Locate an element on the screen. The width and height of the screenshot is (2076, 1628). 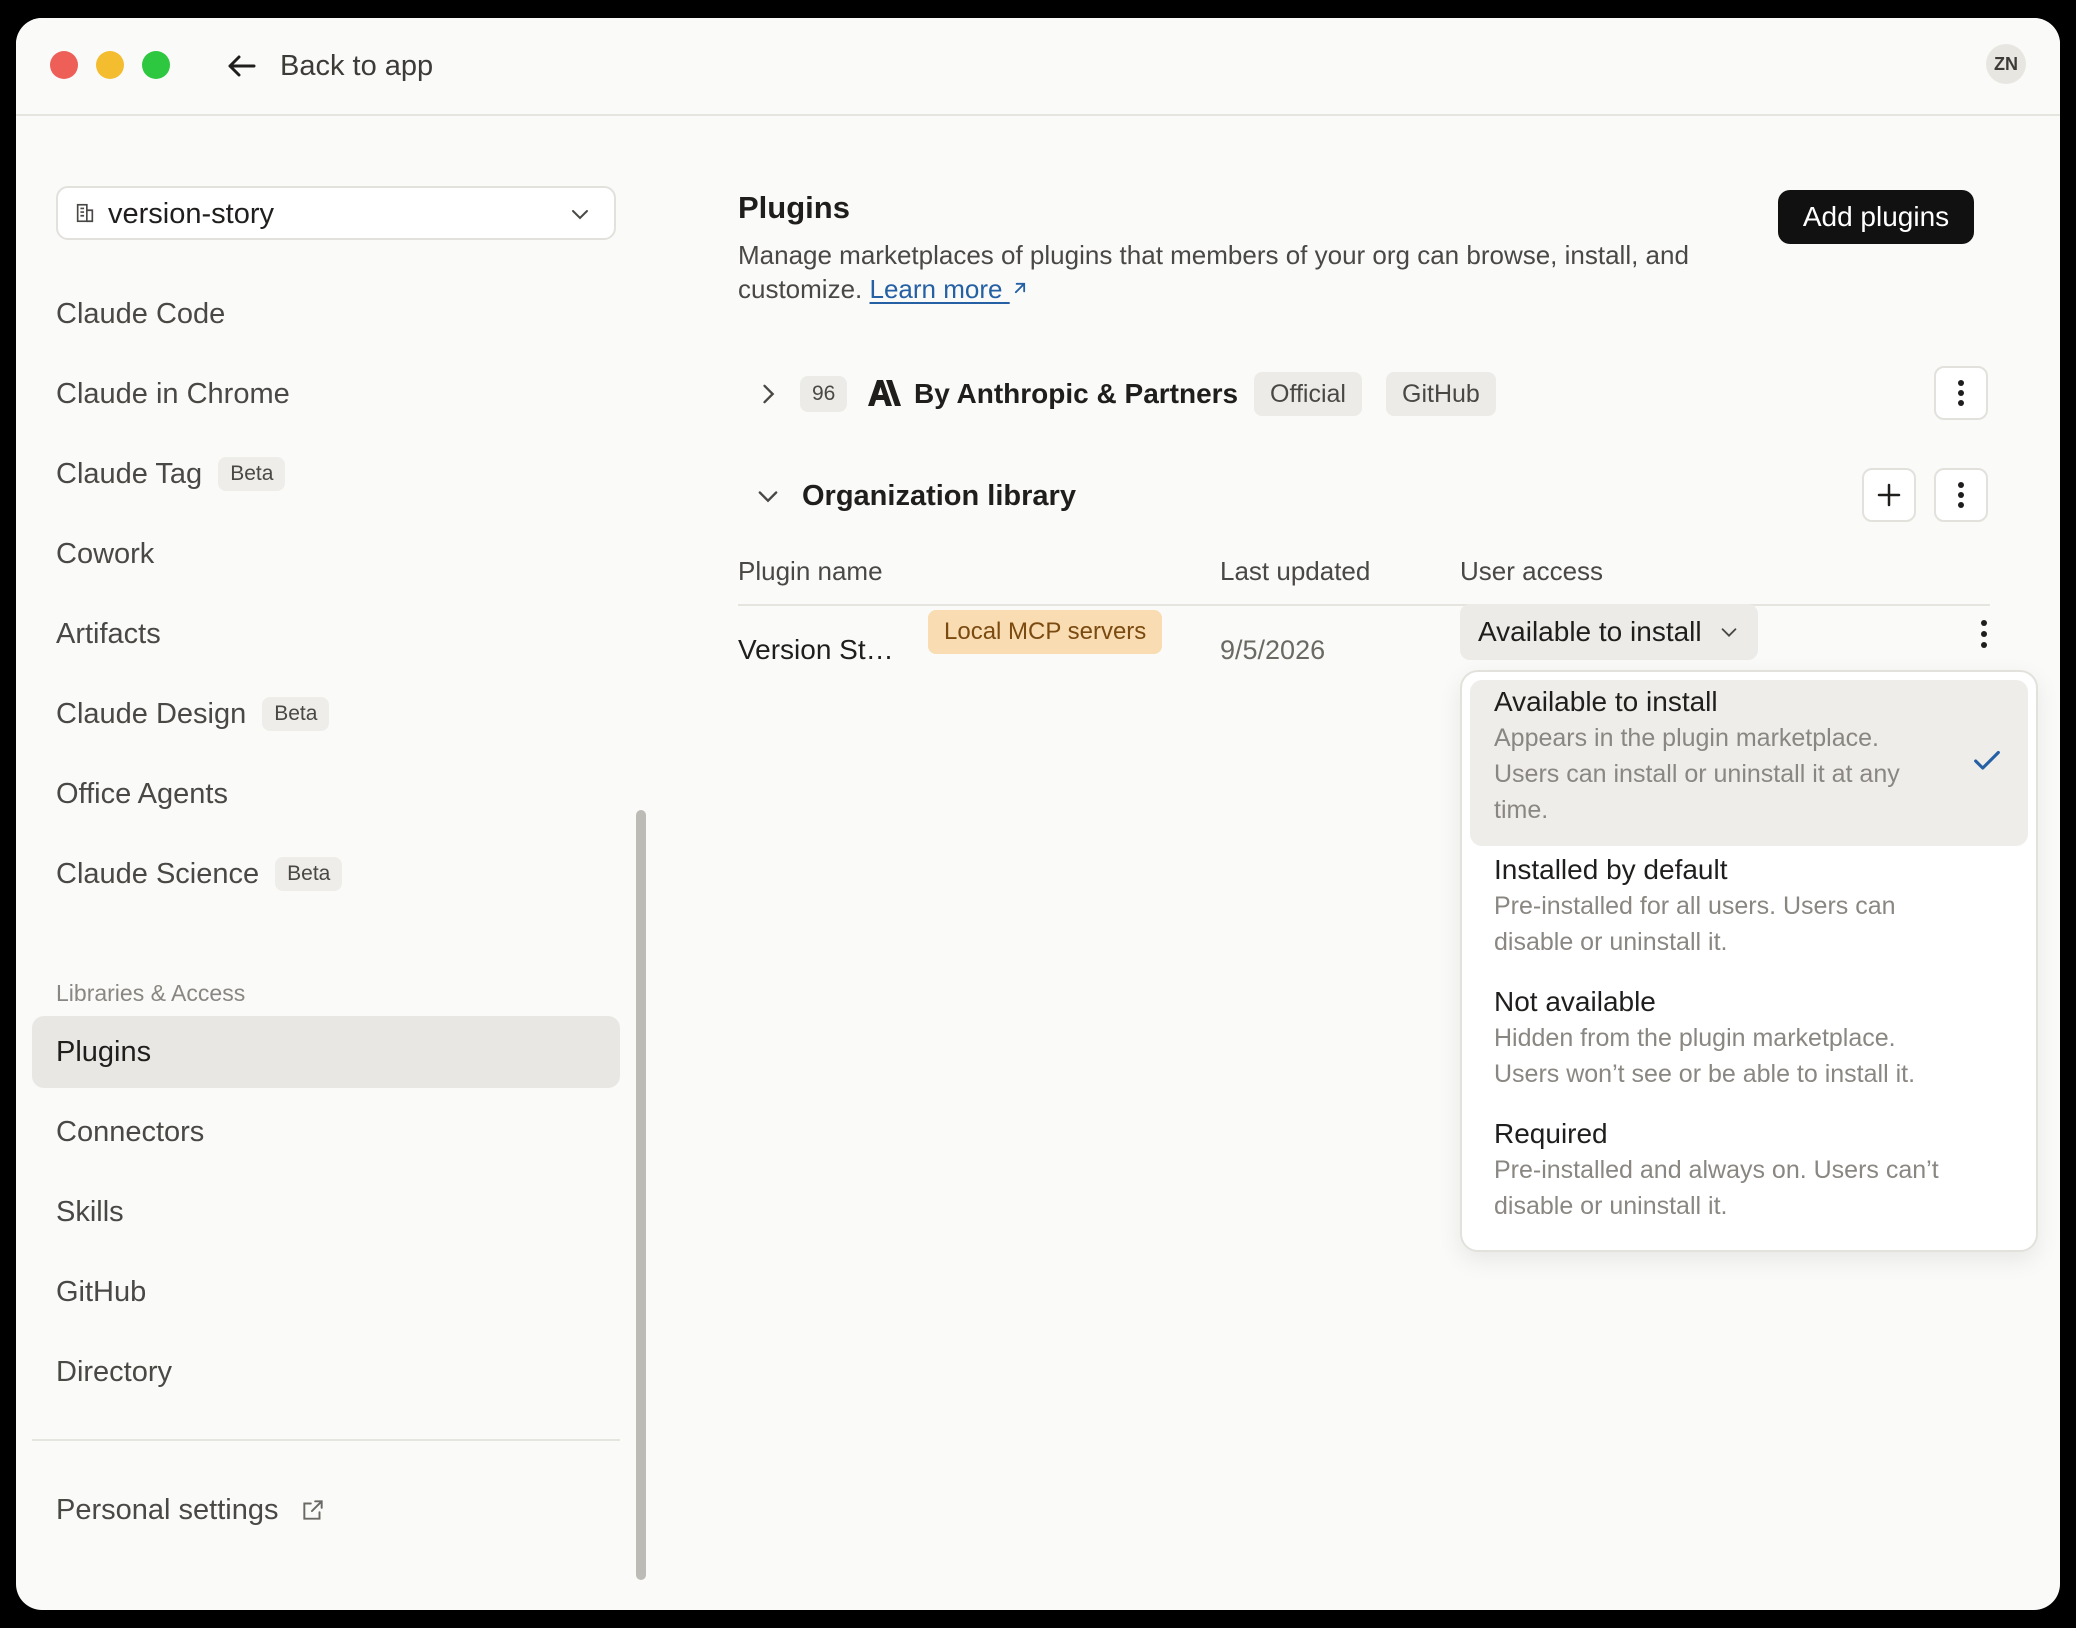
sidebar-item-label: GitHub is located at coordinates (101, 1291).